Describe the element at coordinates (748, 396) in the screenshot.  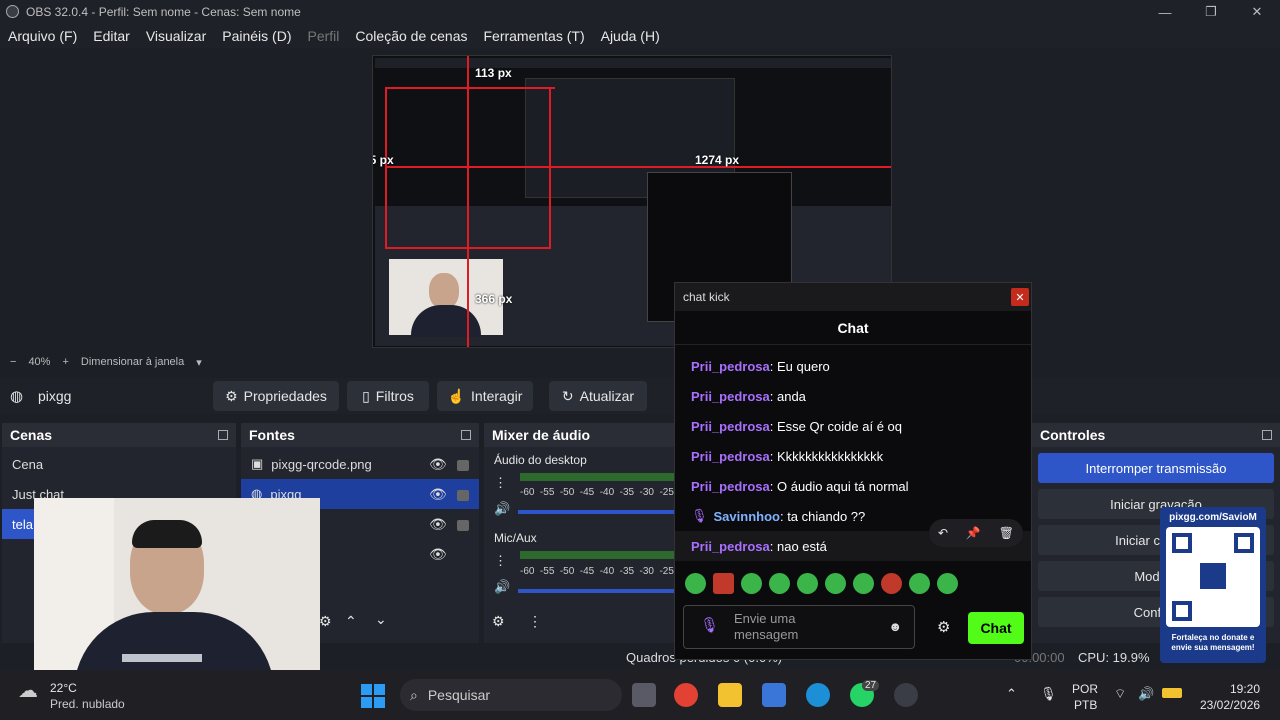
I see `chat-message: Prii_pedrosa: anda` at that location.